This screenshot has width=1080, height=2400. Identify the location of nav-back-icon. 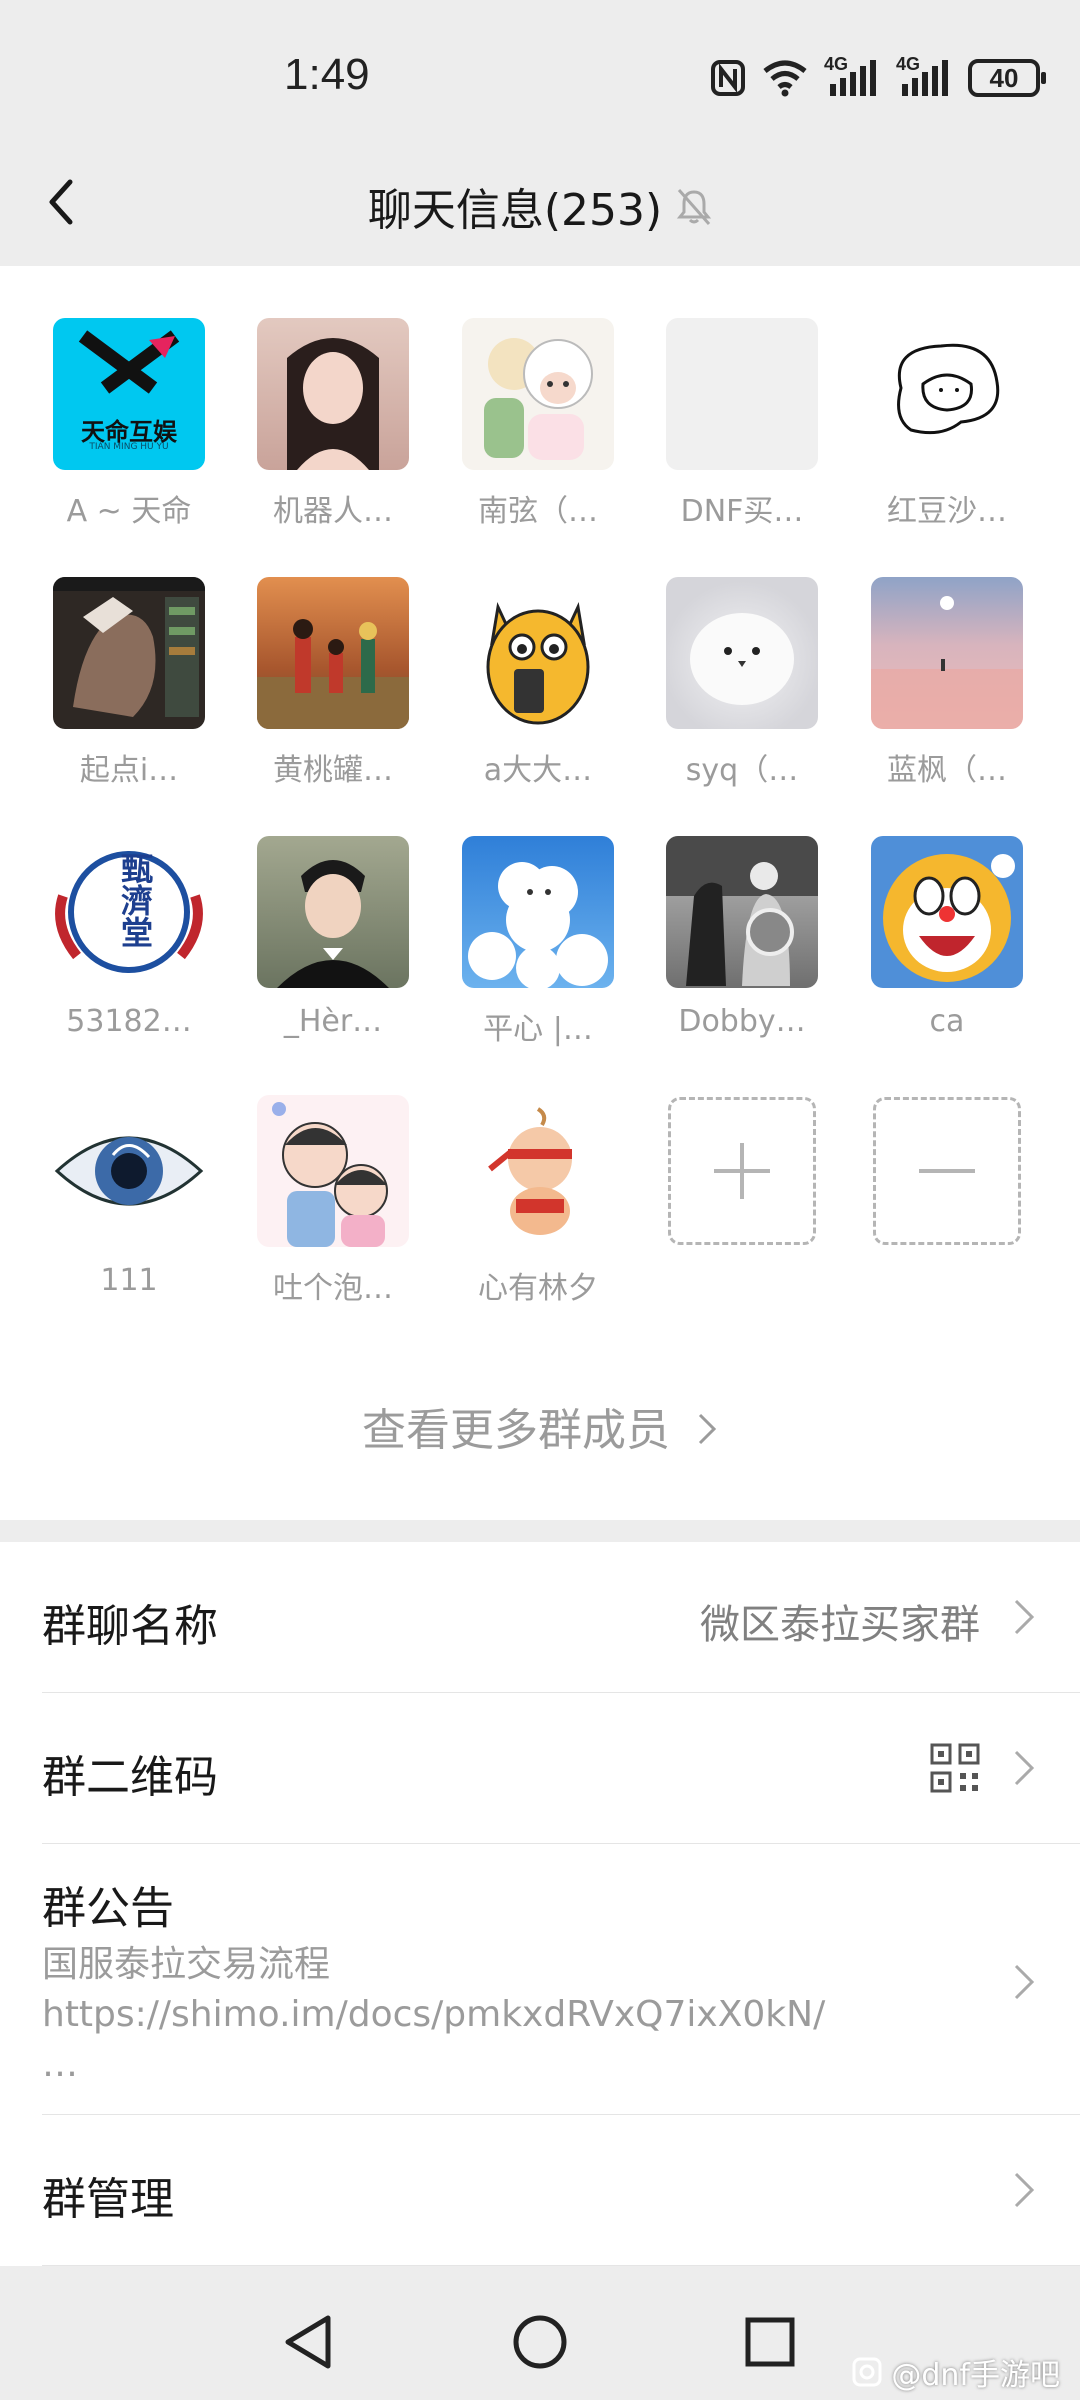
(310, 2342).